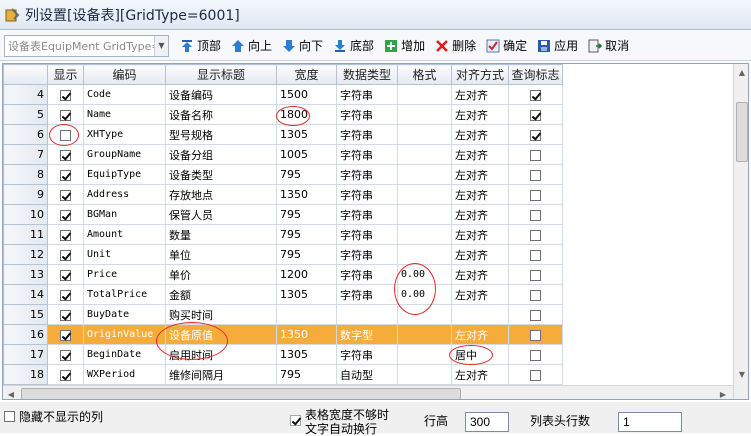  I want to click on table-row: 16 OriginValue 设备原值 1350 数字型 左对齐, so click(283, 334).